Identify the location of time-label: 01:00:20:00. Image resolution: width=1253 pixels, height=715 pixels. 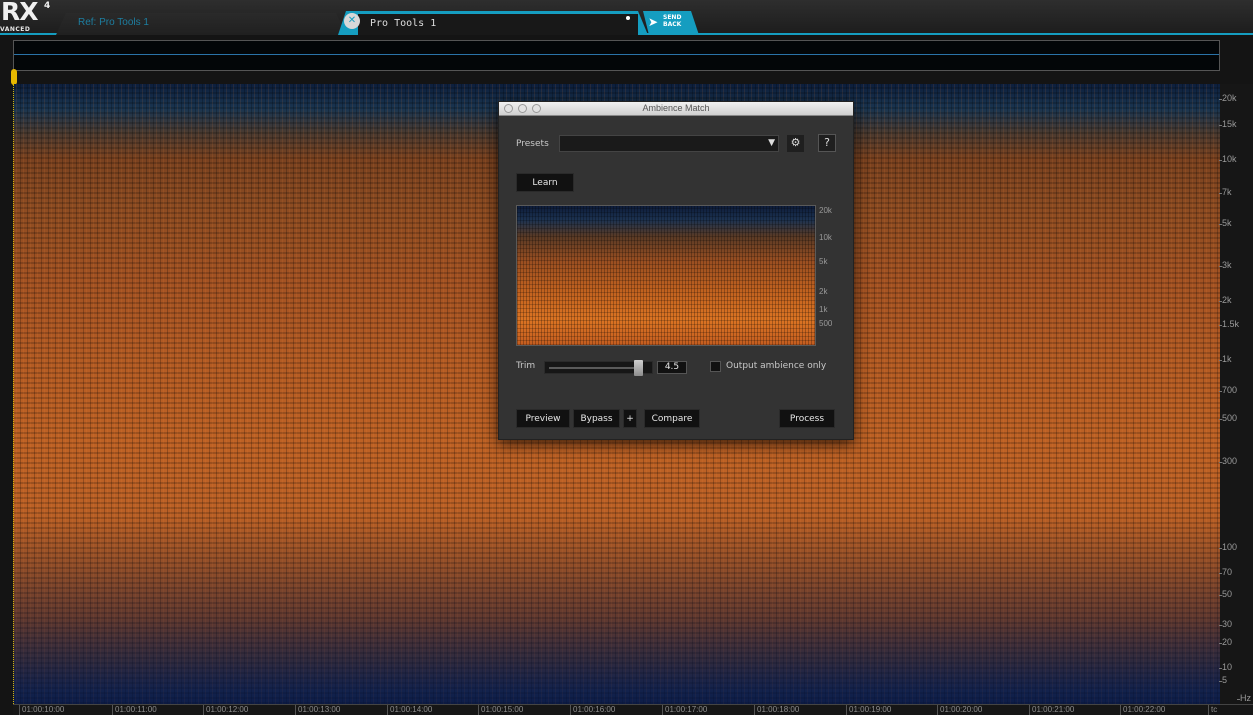
(959, 710).